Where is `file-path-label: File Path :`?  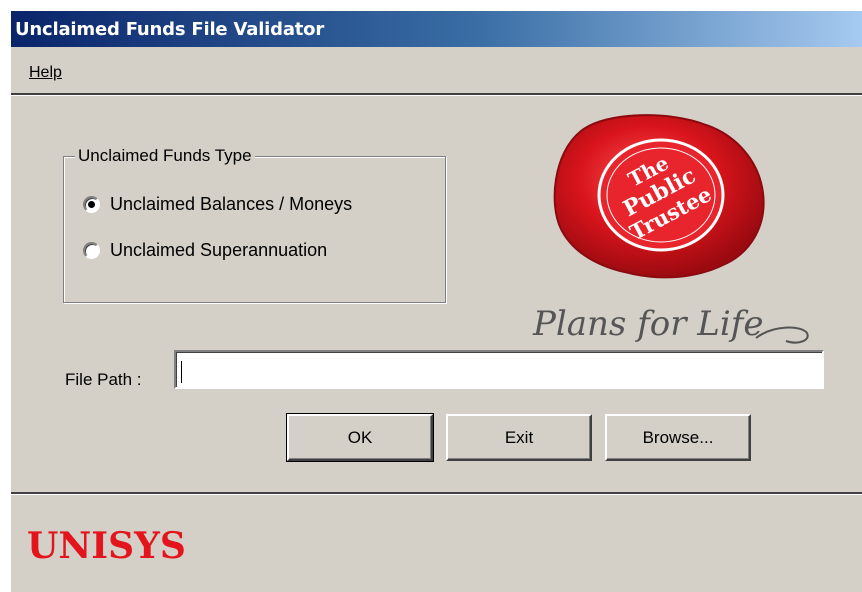 file-path-label: File Path : is located at coordinates (103, 379).